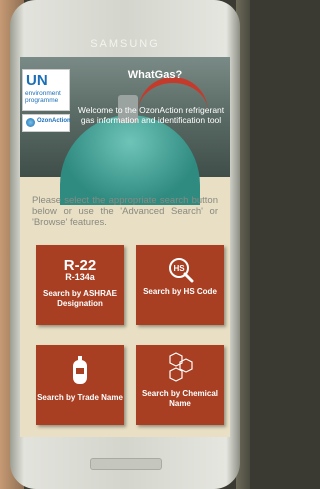  What do you see at coordinates (80, 298) in the screenshot?
I see `tile-label: Search by ASHRAE Designation` at bounding box center [80, 298].